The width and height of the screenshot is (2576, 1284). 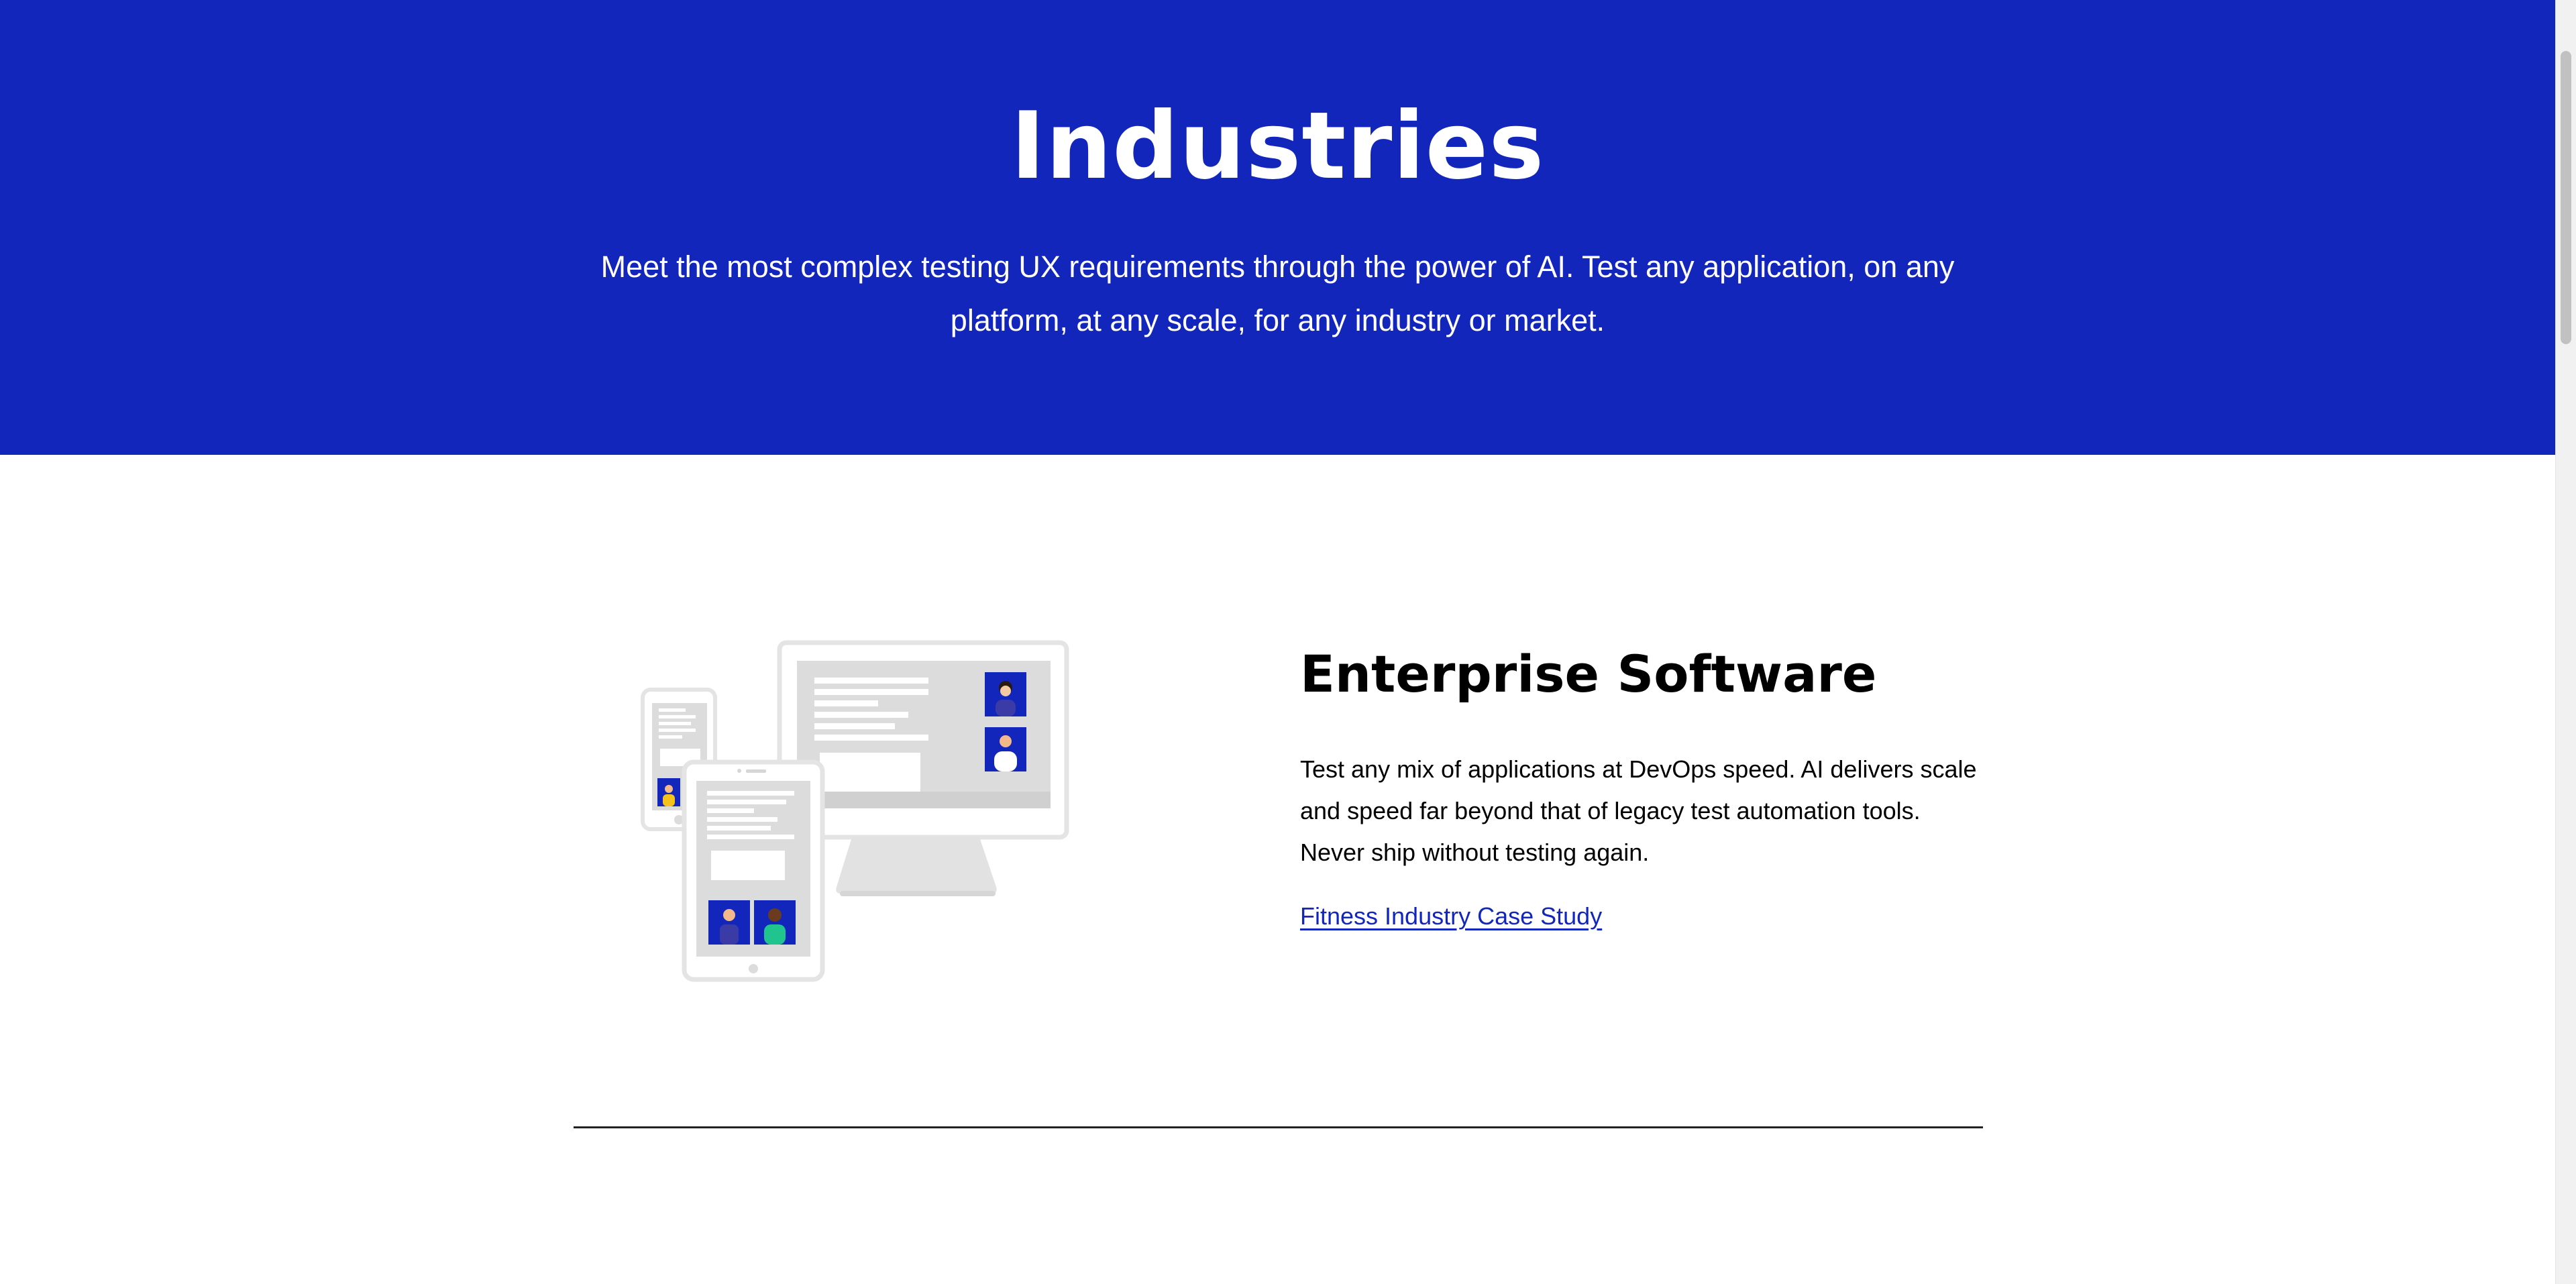 What do you see at coordinates (2566, 198) in the screenshot?
I see `scrollbar-thumb` at bounding box center [2566, 198].